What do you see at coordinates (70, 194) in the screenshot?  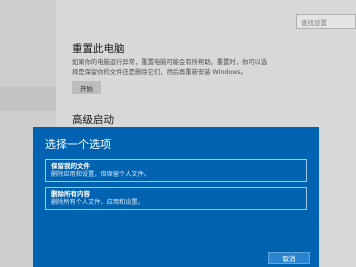 I see `option-title: 删除所有内容` at bounding box center [70, 194].